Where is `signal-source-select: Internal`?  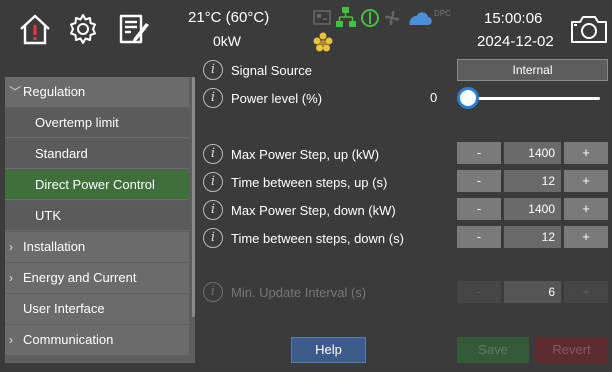
signal-source-select: Internal is located at coordinates (532, 70).